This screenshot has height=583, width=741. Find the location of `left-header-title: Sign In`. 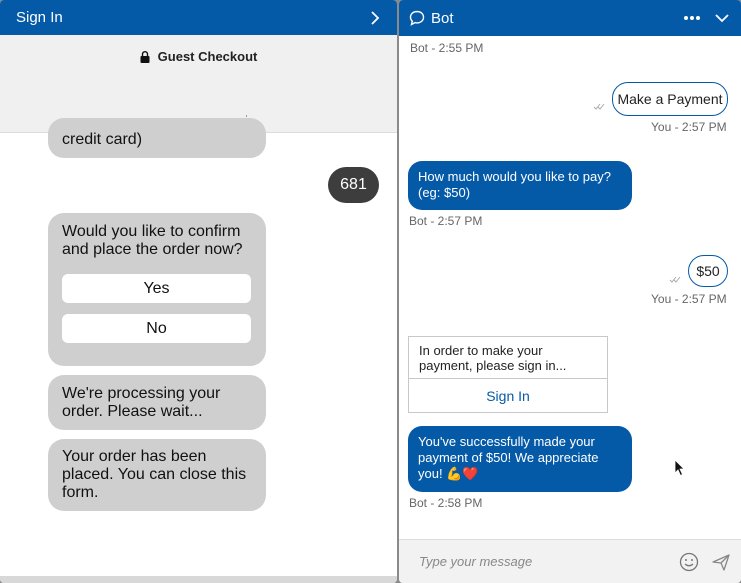

left-header-title: Sign In is located at coordinates (39, 17).